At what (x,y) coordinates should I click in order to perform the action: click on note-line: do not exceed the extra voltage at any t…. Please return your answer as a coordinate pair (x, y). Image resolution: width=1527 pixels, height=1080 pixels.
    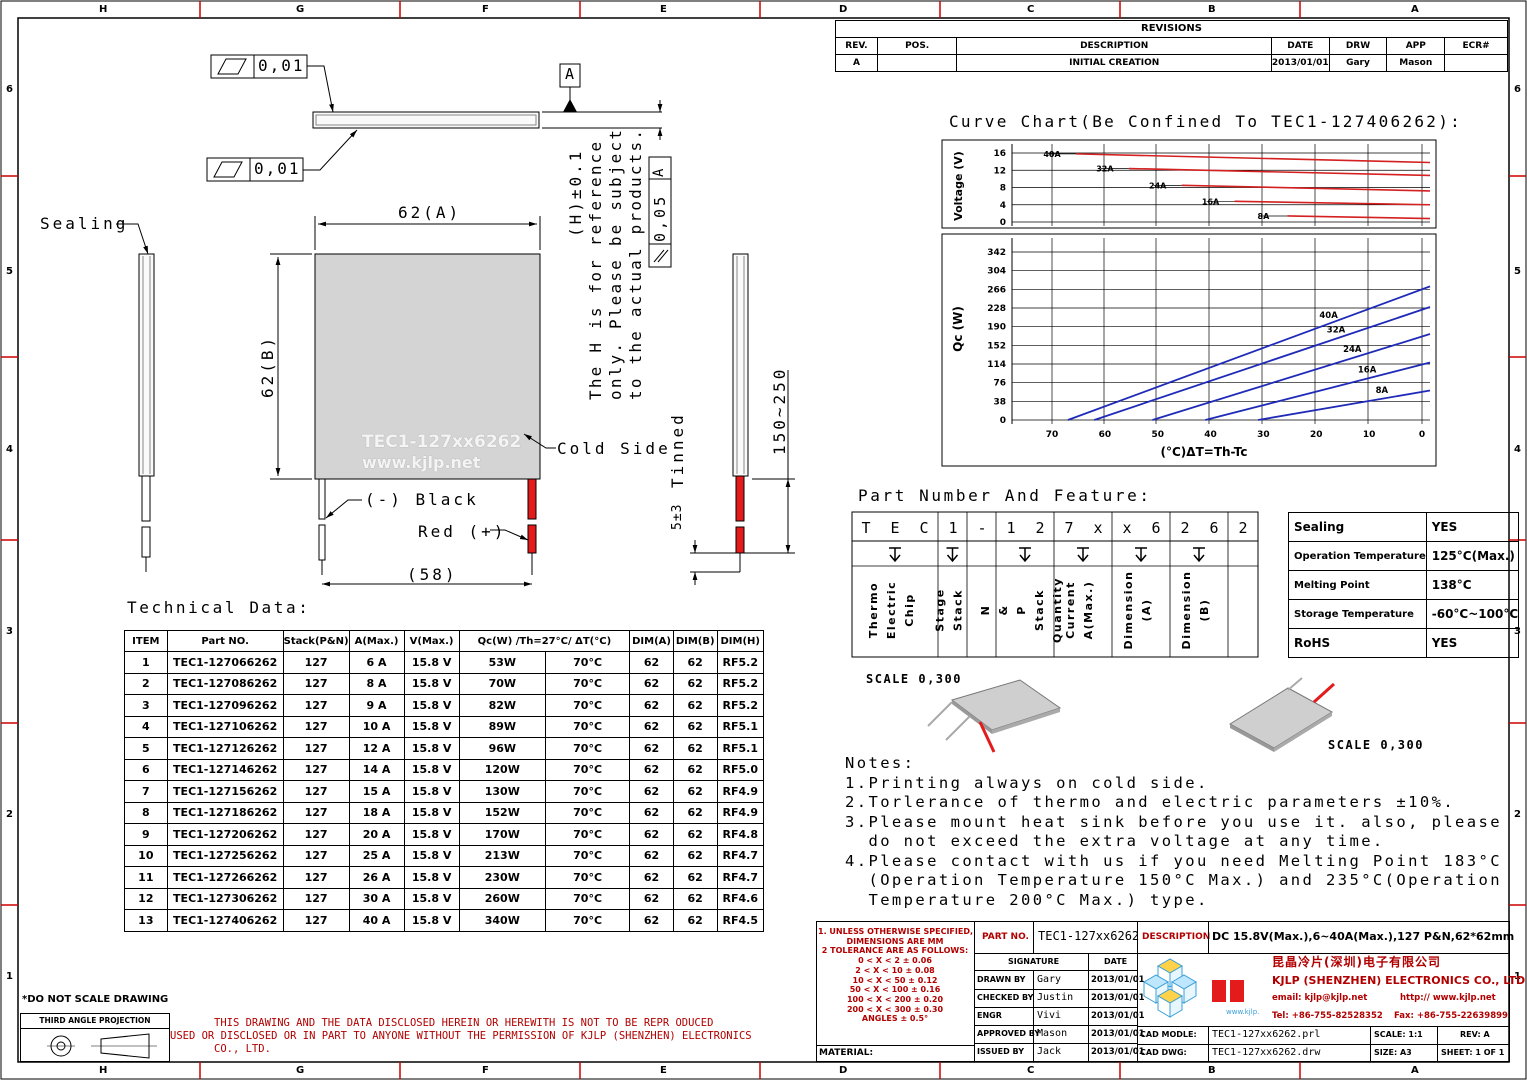
    Looking at the image, I should click on (1115, 841).